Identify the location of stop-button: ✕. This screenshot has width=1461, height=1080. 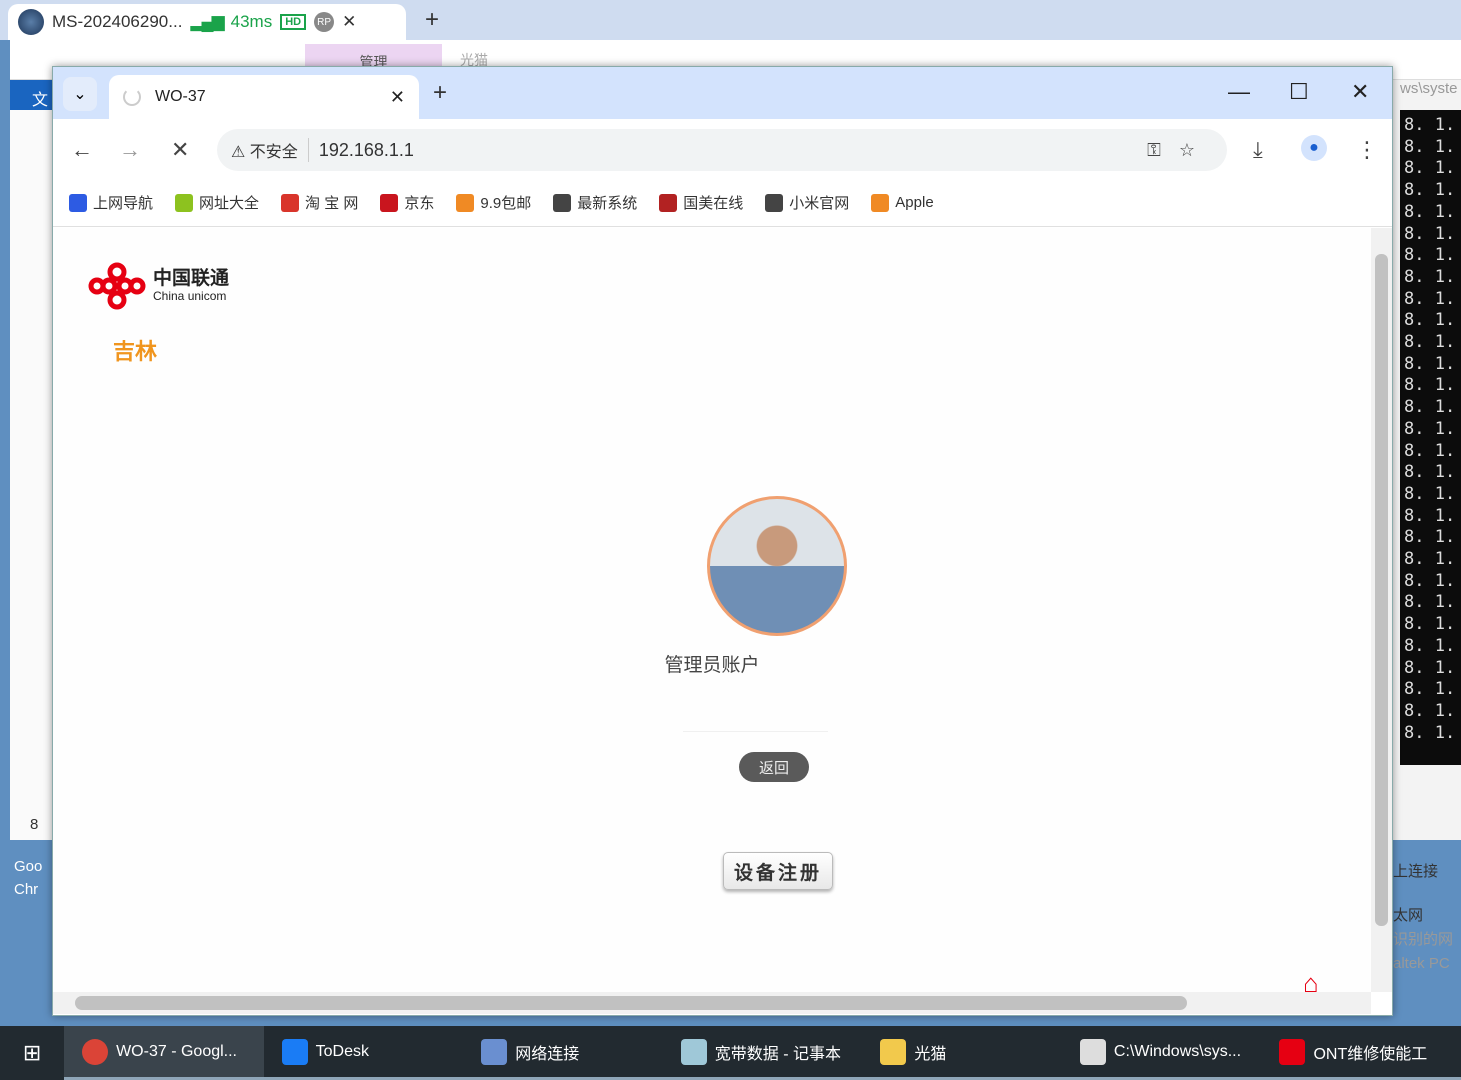
(180, 150).